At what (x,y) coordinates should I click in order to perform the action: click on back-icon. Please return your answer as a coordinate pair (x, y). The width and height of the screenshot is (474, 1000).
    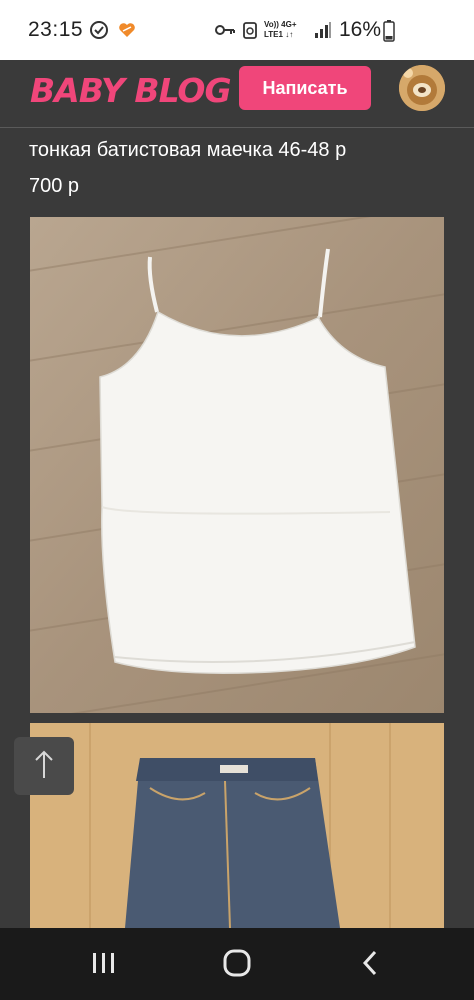
    Looking at the image, I should click on (370, 965).